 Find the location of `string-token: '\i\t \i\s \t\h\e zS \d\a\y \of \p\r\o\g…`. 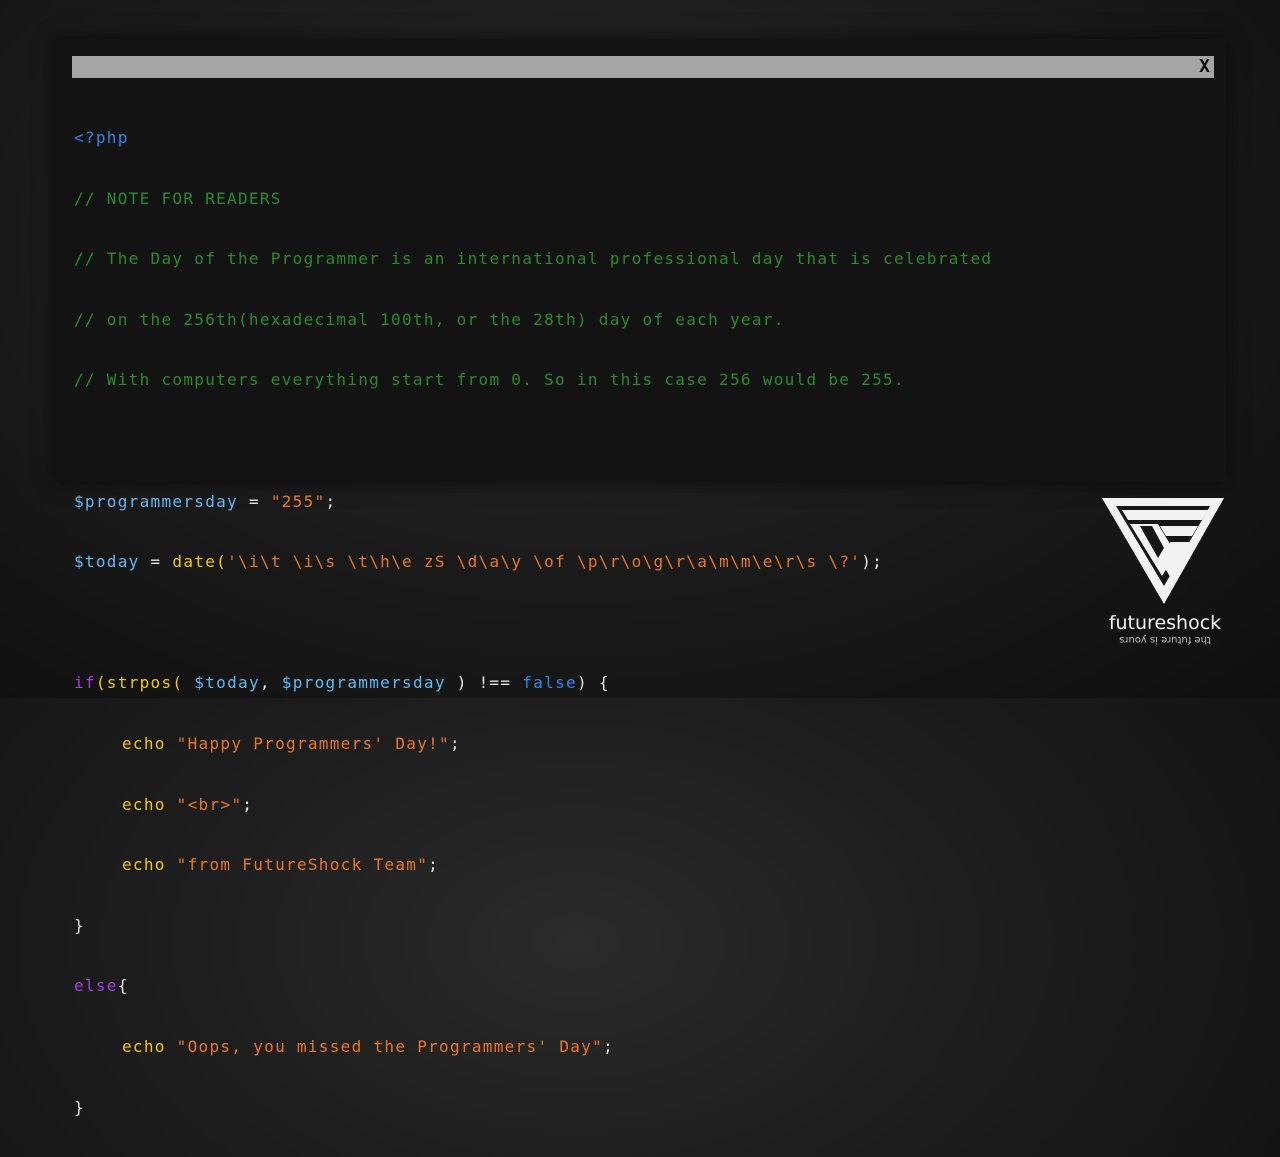

string-token: '\i\t \i\s \t\h\e zS \d\a\y \of \p\r\o\g… is located at coordinates (544, 562).